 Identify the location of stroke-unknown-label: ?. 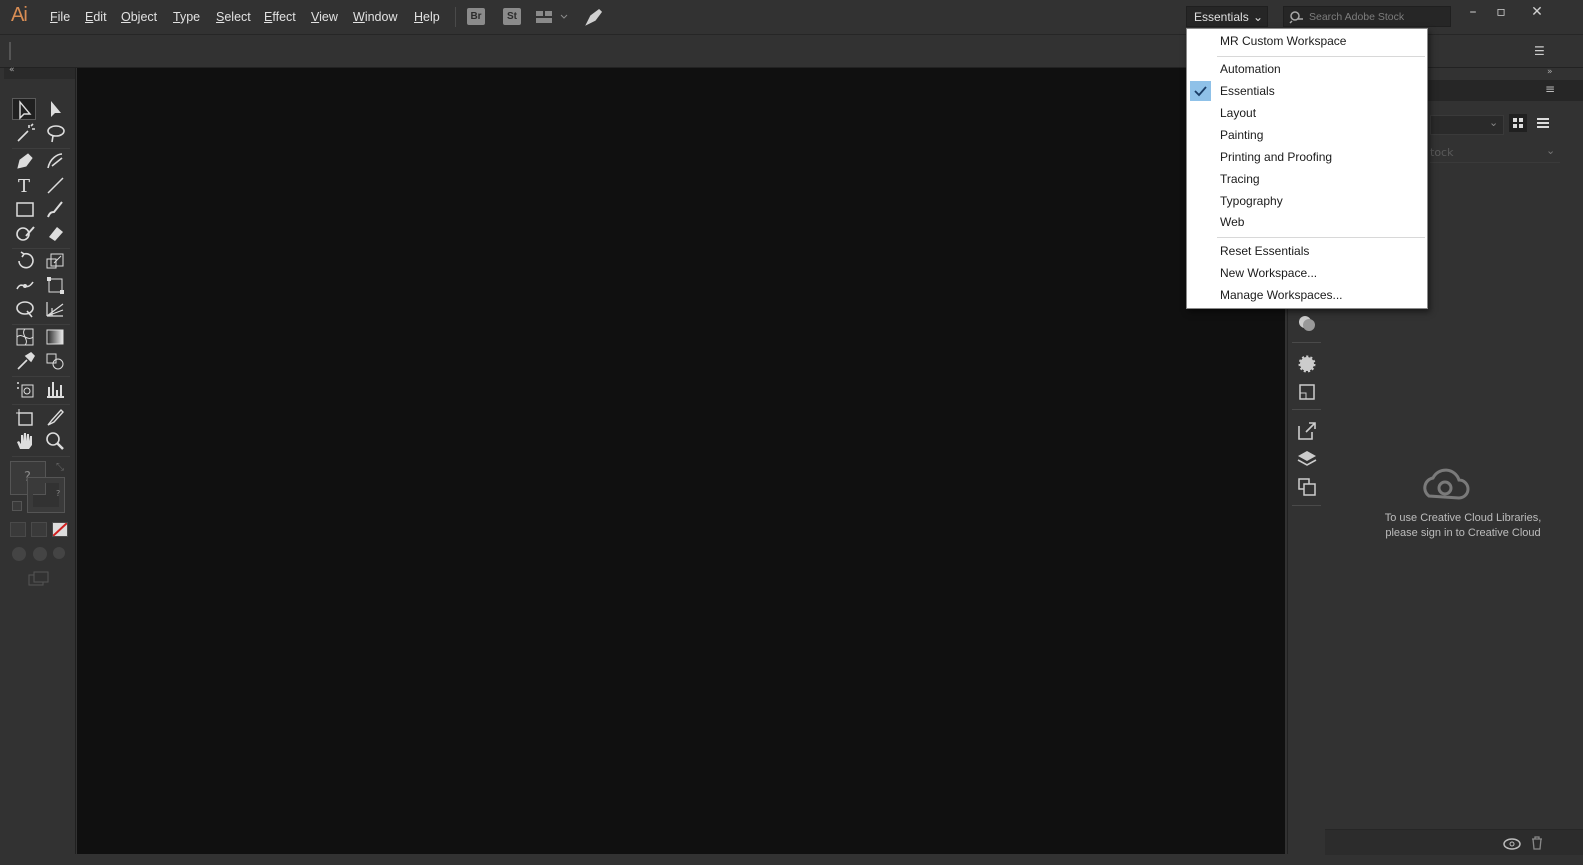
(58, 493).